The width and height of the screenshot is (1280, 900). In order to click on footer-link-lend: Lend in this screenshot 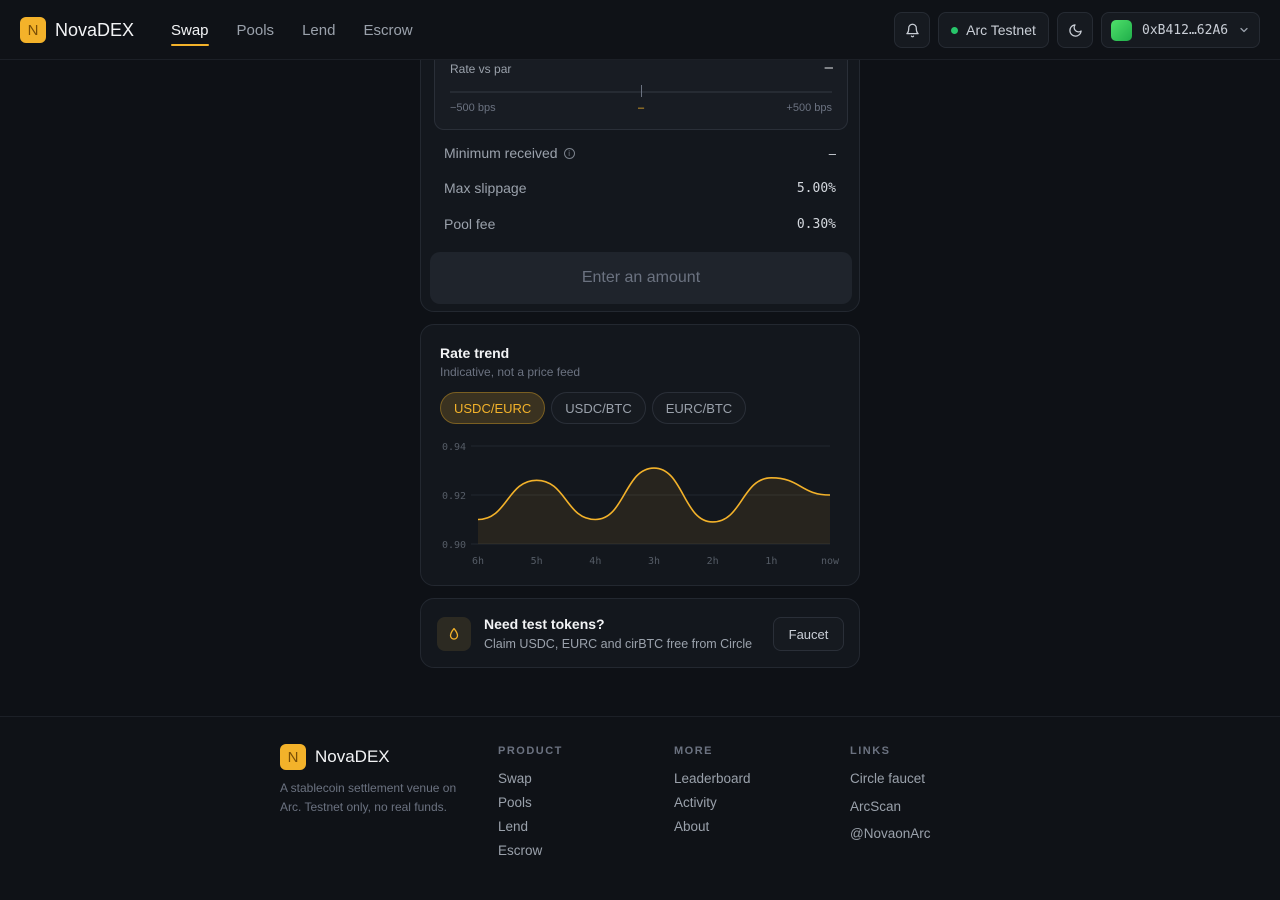, I will do `click(530, 831)`.